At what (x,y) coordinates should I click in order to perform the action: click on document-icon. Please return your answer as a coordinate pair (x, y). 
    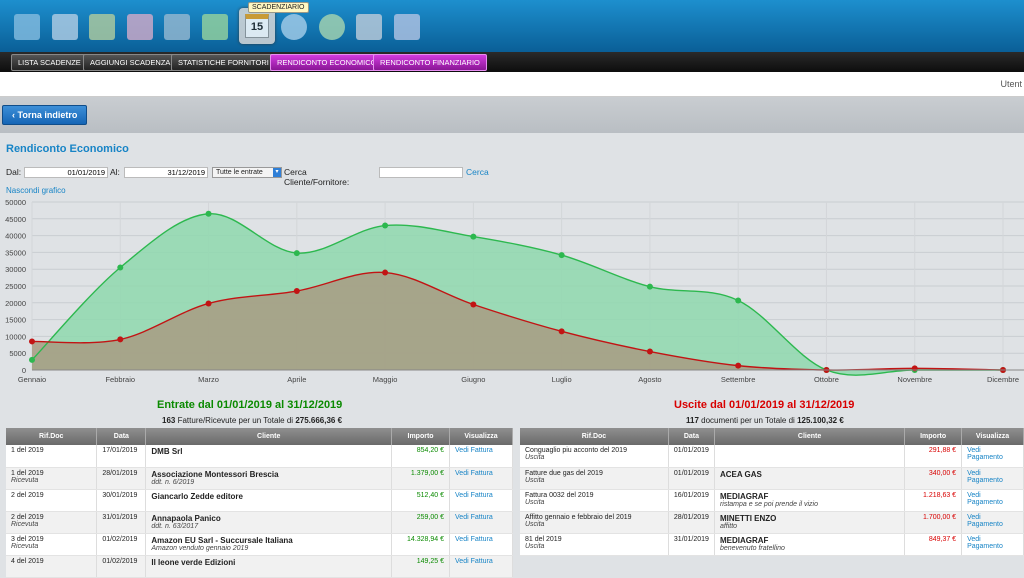
    Looking at the image, I should click on (64, 27).